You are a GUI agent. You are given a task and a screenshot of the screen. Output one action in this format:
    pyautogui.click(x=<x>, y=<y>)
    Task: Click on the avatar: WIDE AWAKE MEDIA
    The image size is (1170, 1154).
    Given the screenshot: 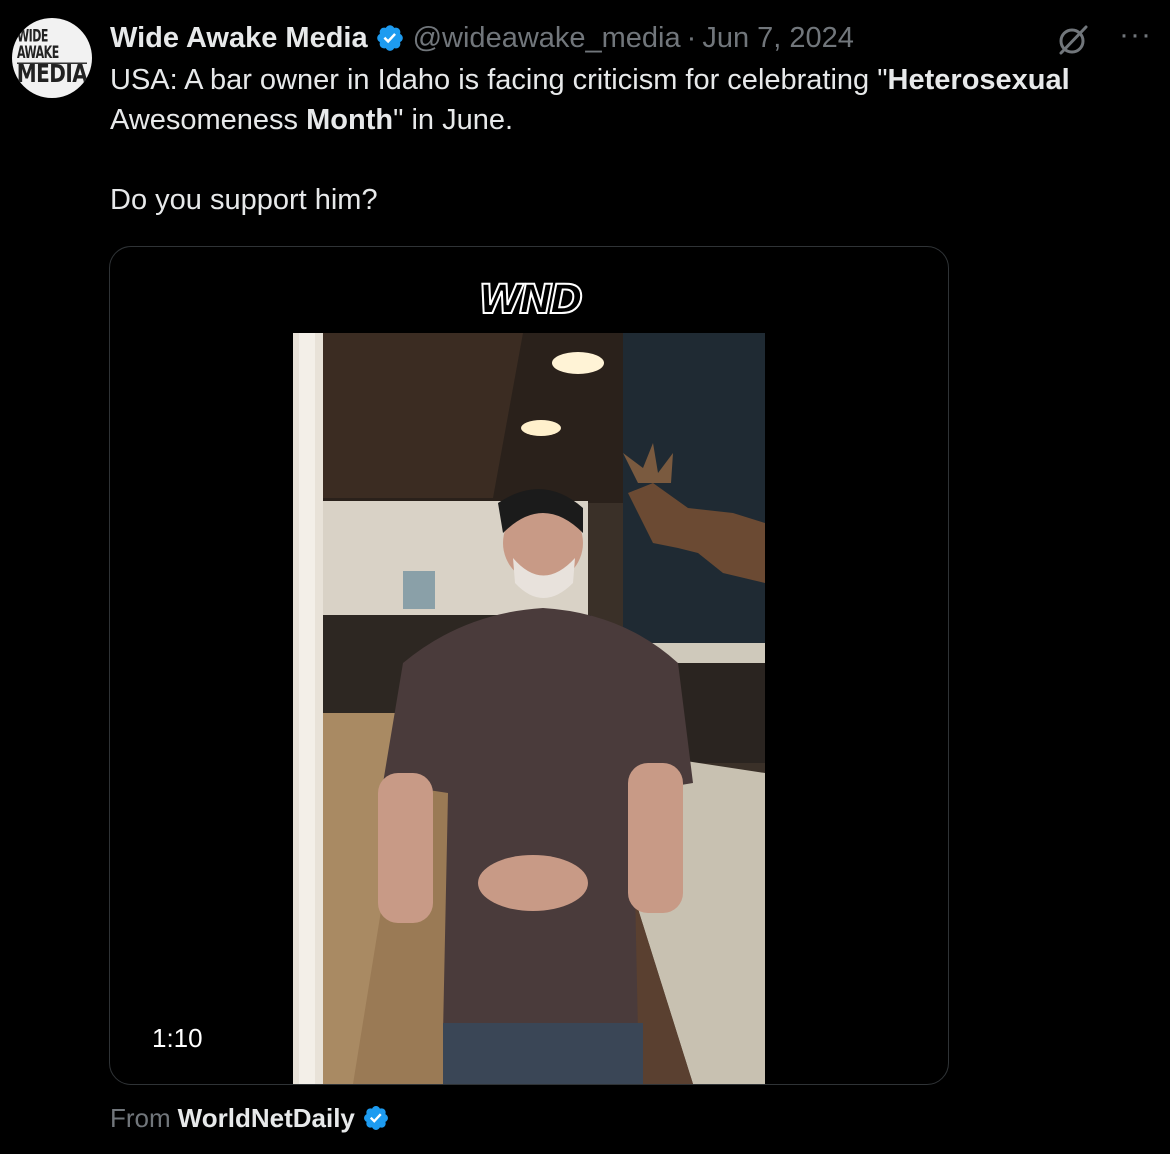 What is the action you would take?
    pyautogui.click(x=52, y=58)
    